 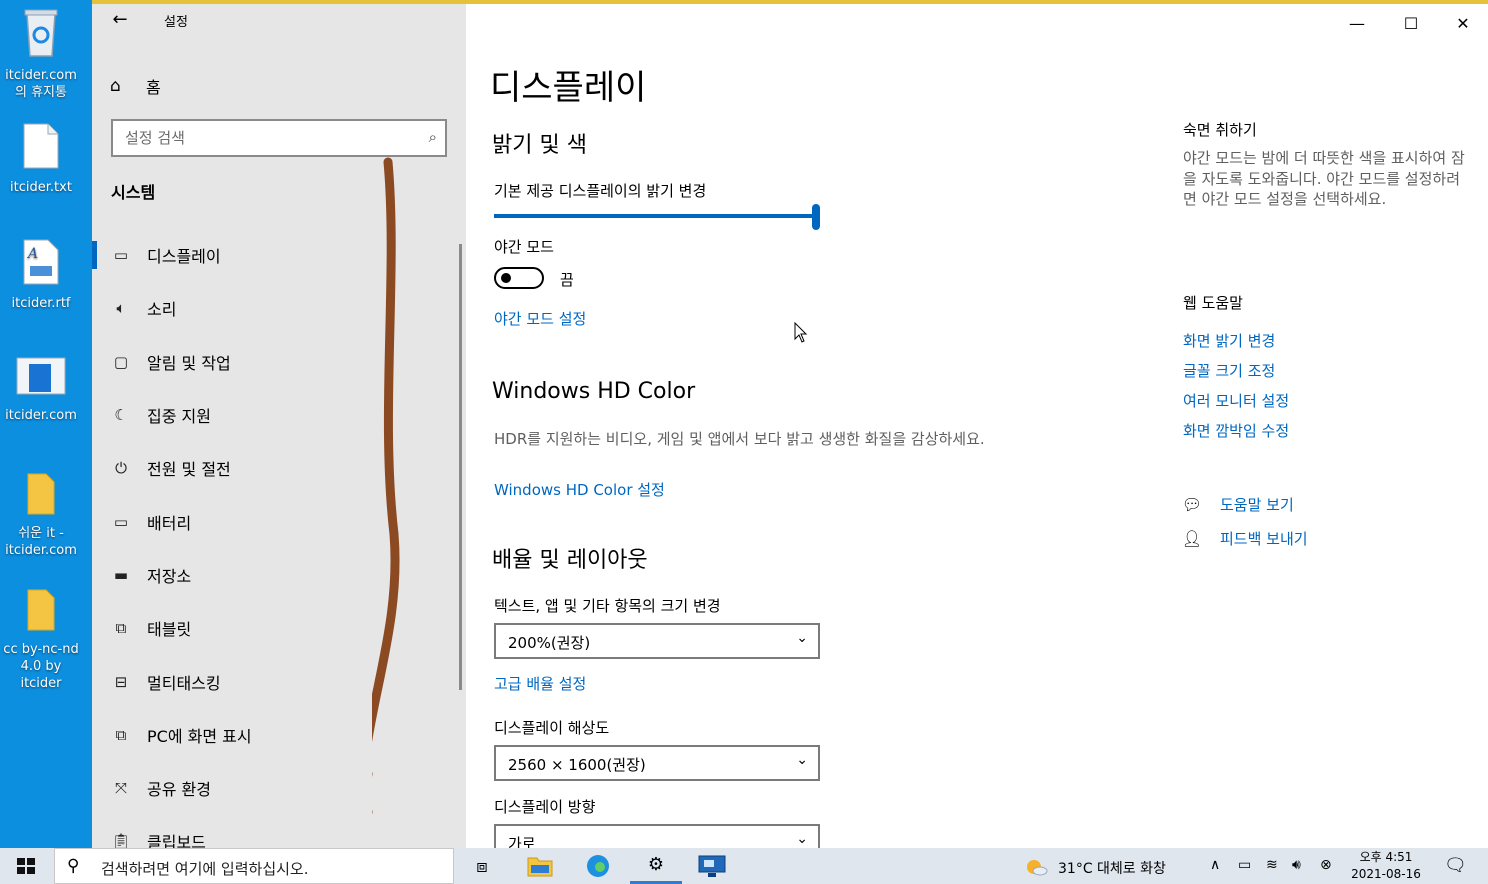 I want to click on night-light-label: 야간 모드, so click(x=524, y=247).